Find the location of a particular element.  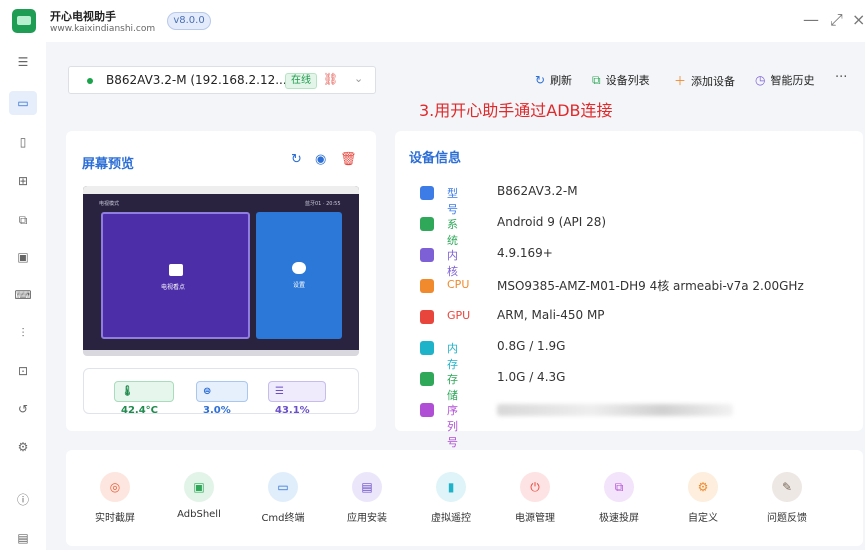

tool-button: ▮ 虚拟遥控 is located at coordinates (451, 498).